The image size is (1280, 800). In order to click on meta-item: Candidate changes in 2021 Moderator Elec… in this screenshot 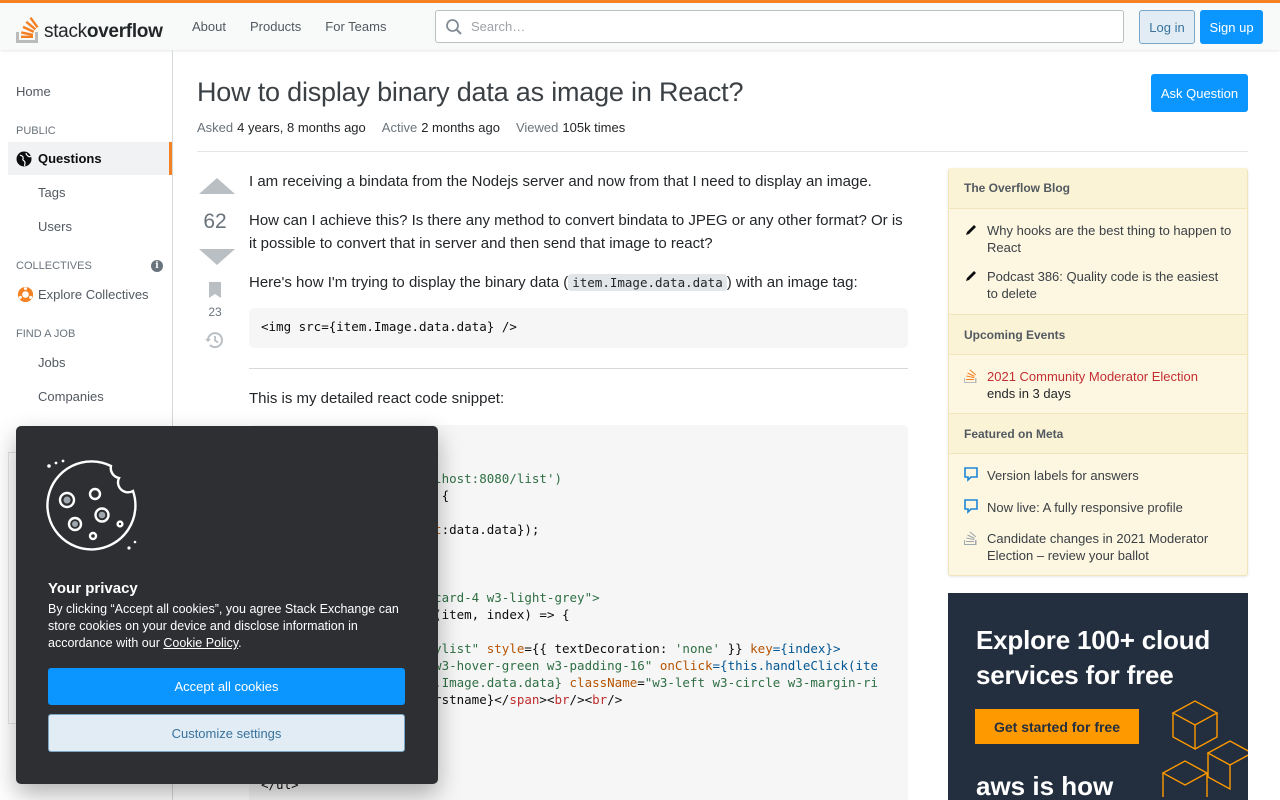, I will do `click(1109, 547)`.